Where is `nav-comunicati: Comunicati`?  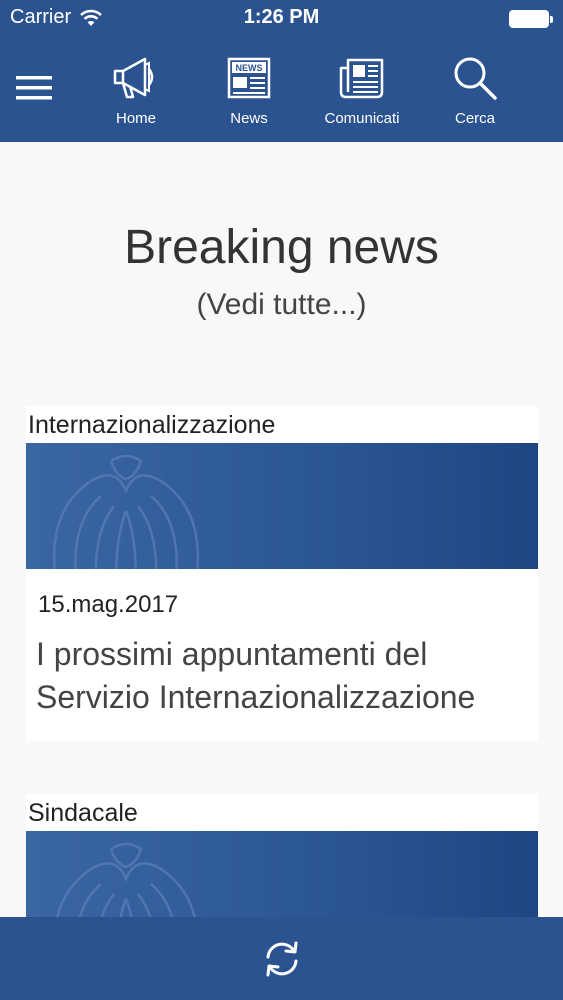 nav-comunicati: Comunicati is located at coordinates (362, 92).